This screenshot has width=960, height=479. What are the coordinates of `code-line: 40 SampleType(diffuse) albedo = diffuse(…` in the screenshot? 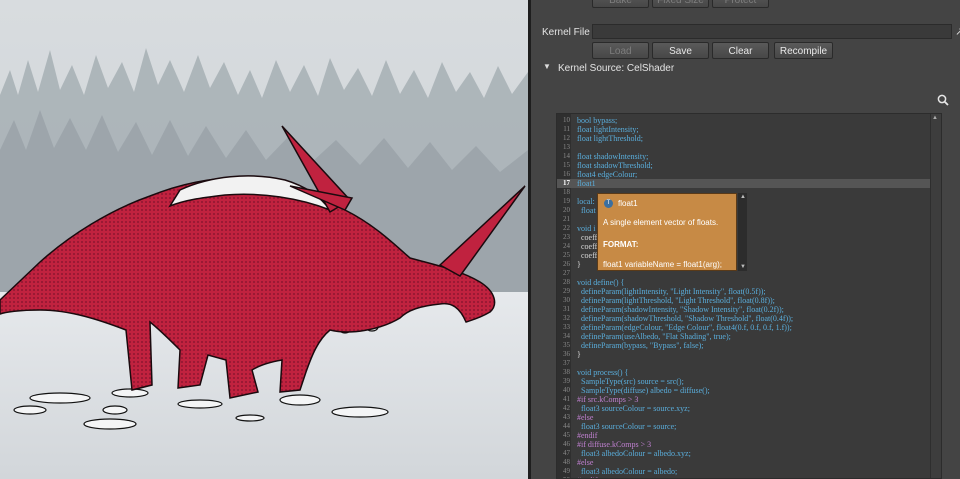 It's located at (745, 390).